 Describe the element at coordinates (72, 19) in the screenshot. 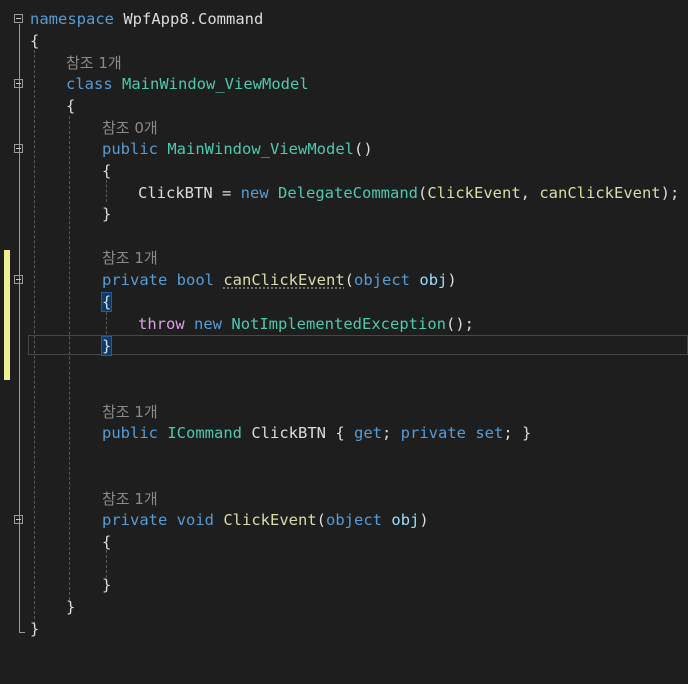

I see `keyword: namespace` at that location.